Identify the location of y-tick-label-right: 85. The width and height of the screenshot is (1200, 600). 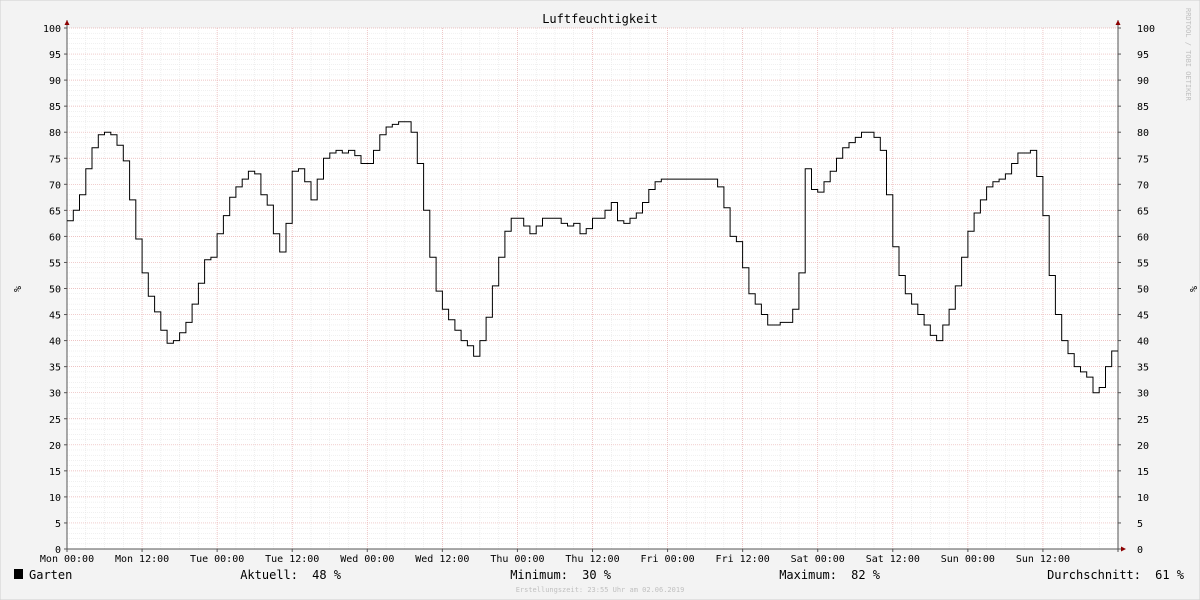
(1143, 107).